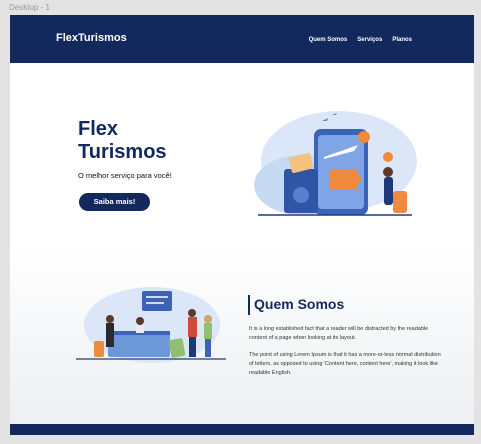 Image resolution: width=481 pixels, height=444 pixels. Describe the element at coordinates (242, 39) in the screenshot. I see `navbar: FlexTurismos Quem Somos Serviços Planos` at that location.